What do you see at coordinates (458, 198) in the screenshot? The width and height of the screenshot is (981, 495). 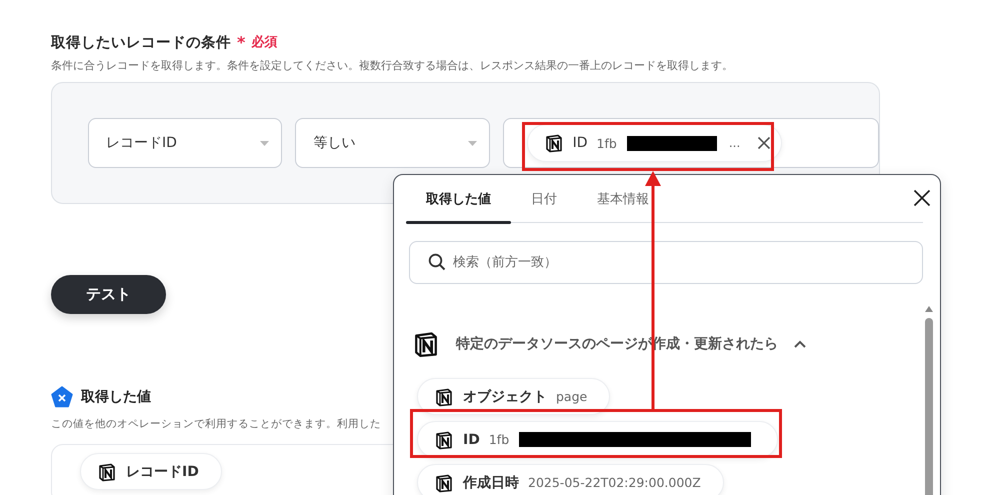 I see `tab: 取得した値` at bounding box center [458, 198].